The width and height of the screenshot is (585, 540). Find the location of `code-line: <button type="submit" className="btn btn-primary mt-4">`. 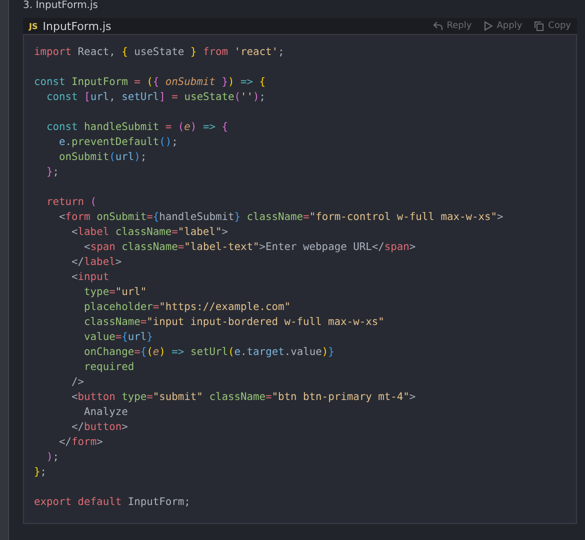

code-line: <button type="submit" className="btn btn-primary mt-4"> is located at coordinates (243, 397).